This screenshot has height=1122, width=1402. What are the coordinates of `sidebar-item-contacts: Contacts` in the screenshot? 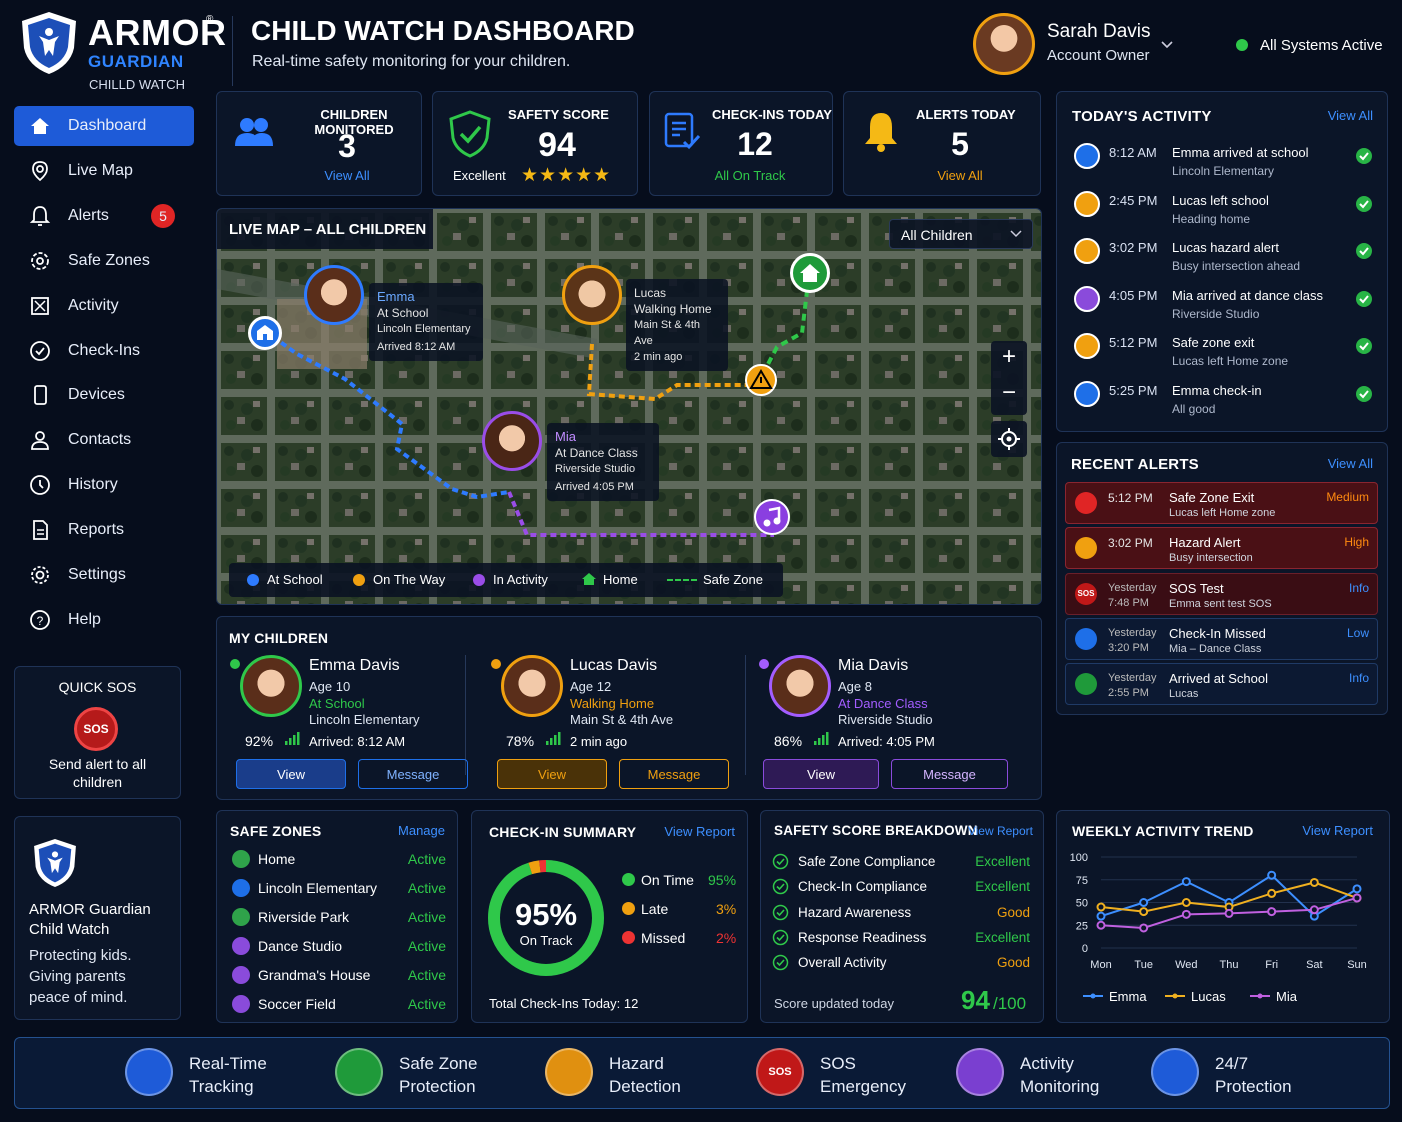 It's located at (104, 440).